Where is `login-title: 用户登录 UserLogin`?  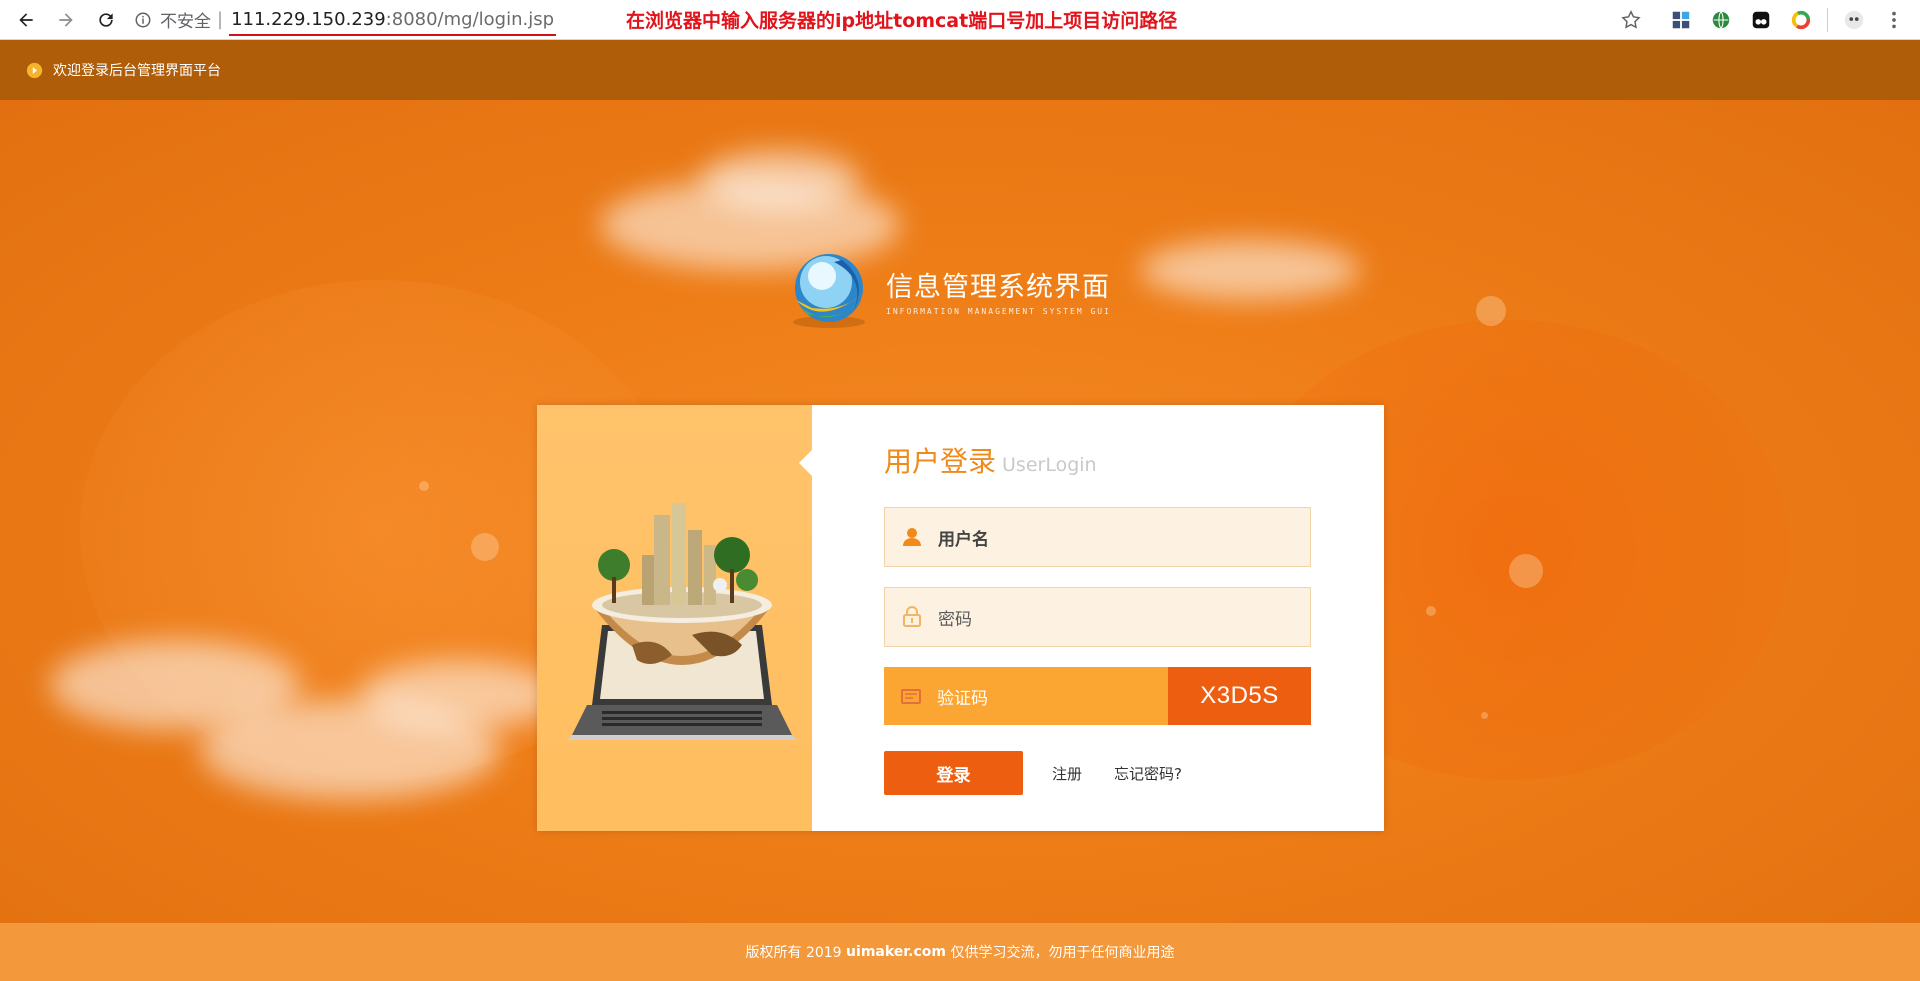 login-title: 用户登录 UserLogin is located at coordinates (990, 460).